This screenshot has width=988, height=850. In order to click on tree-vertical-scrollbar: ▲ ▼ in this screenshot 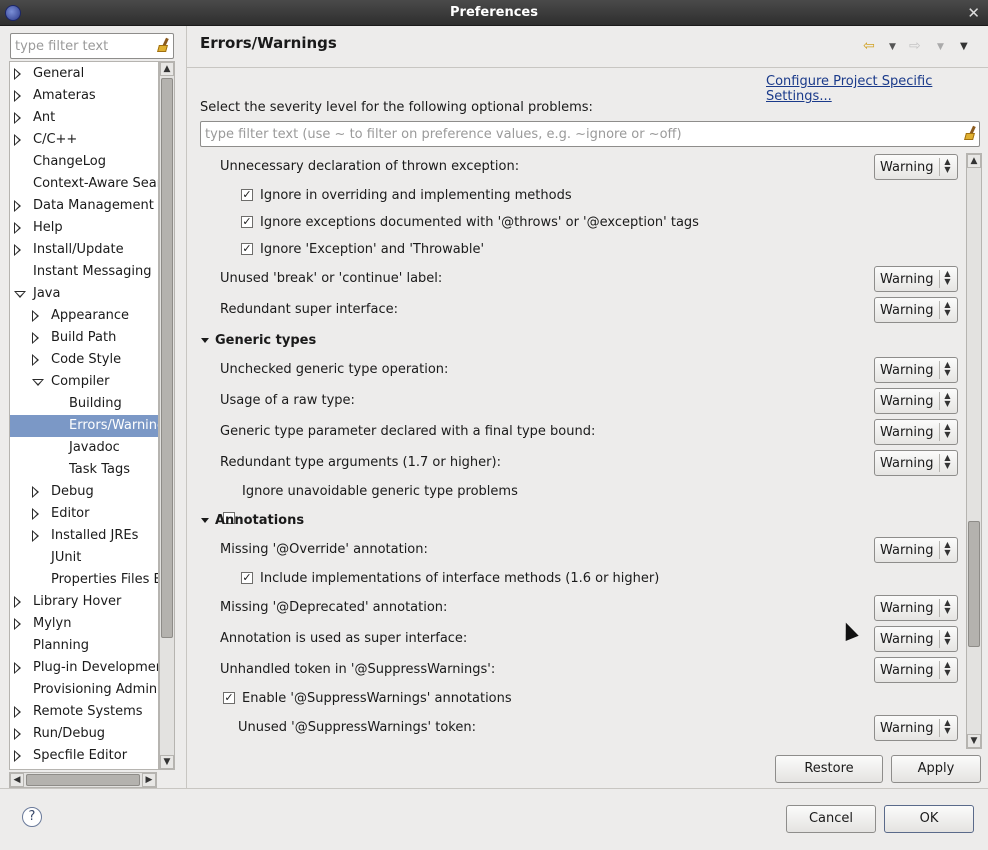, I will do `click(167, 415)`.